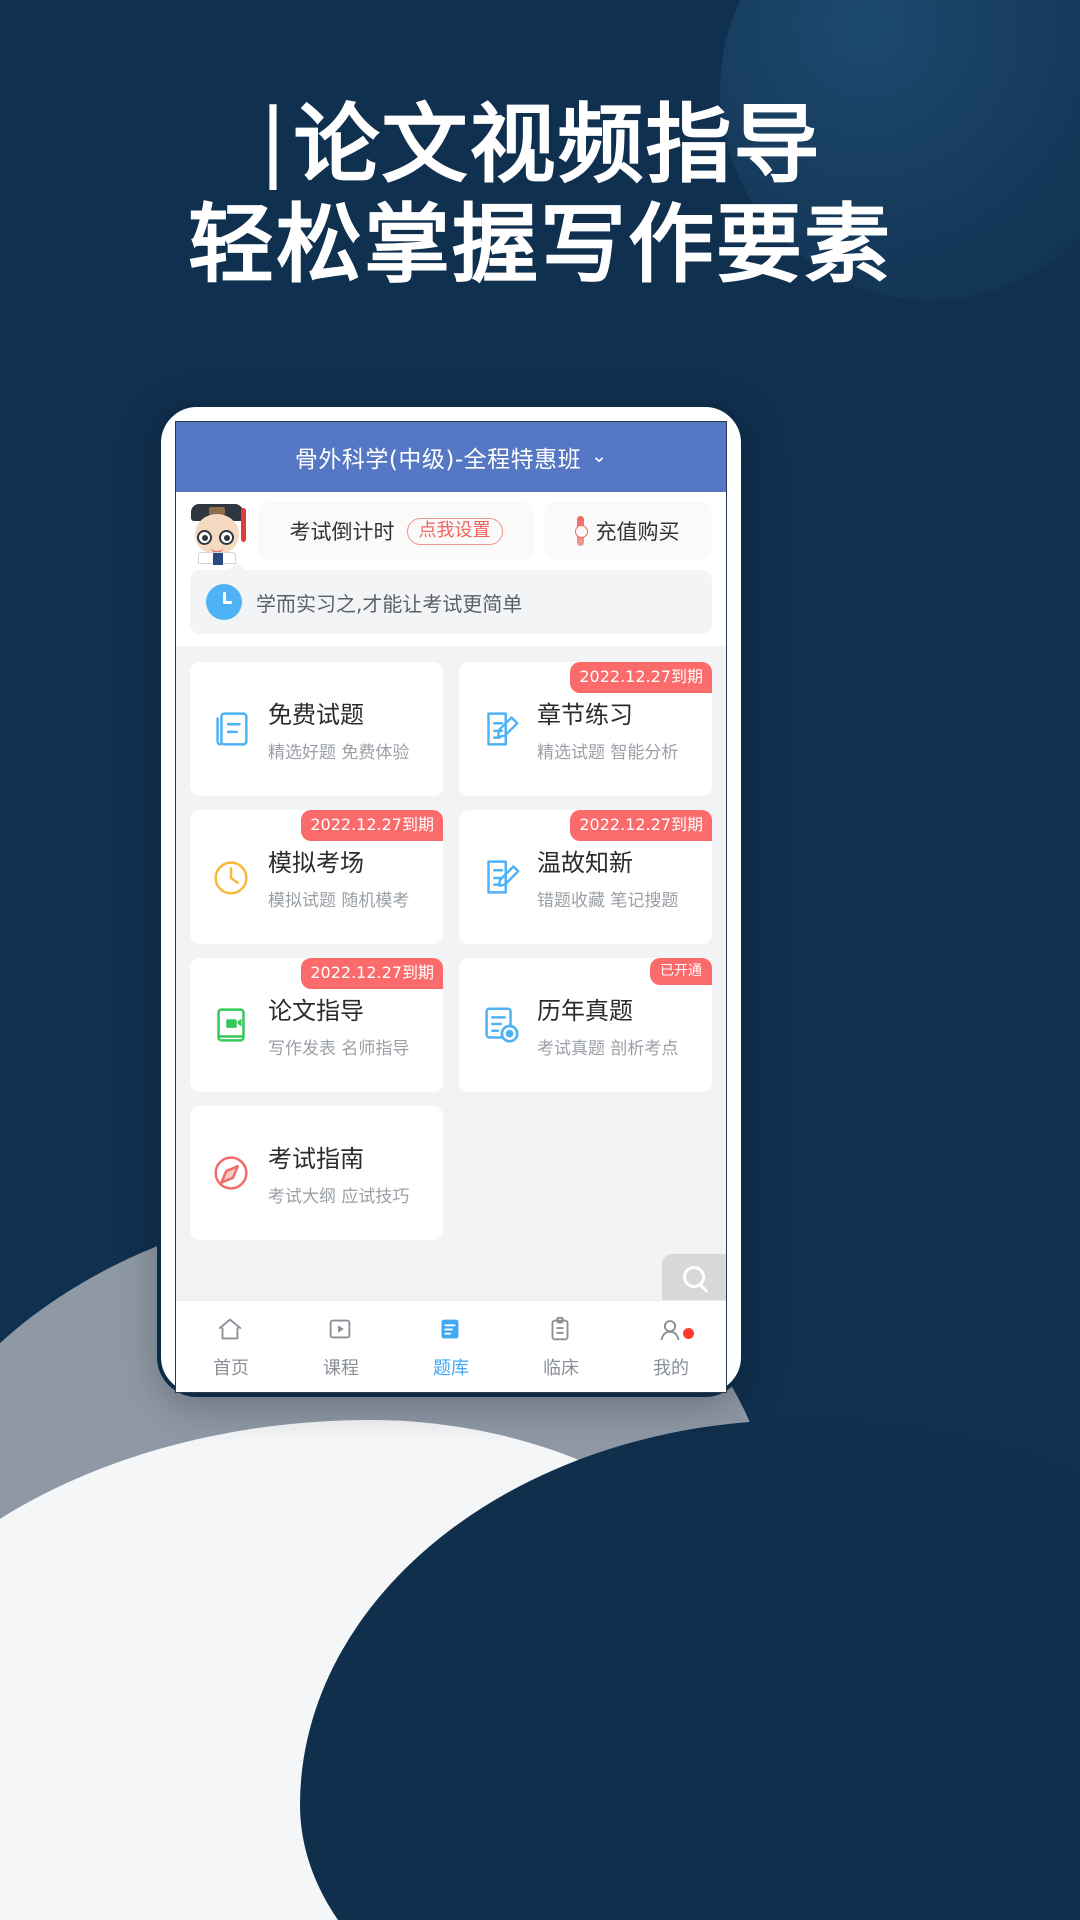  Describe the element at coordinates (316, 1159) in the screenshot. I see `card-title: 考试指南` at that location.